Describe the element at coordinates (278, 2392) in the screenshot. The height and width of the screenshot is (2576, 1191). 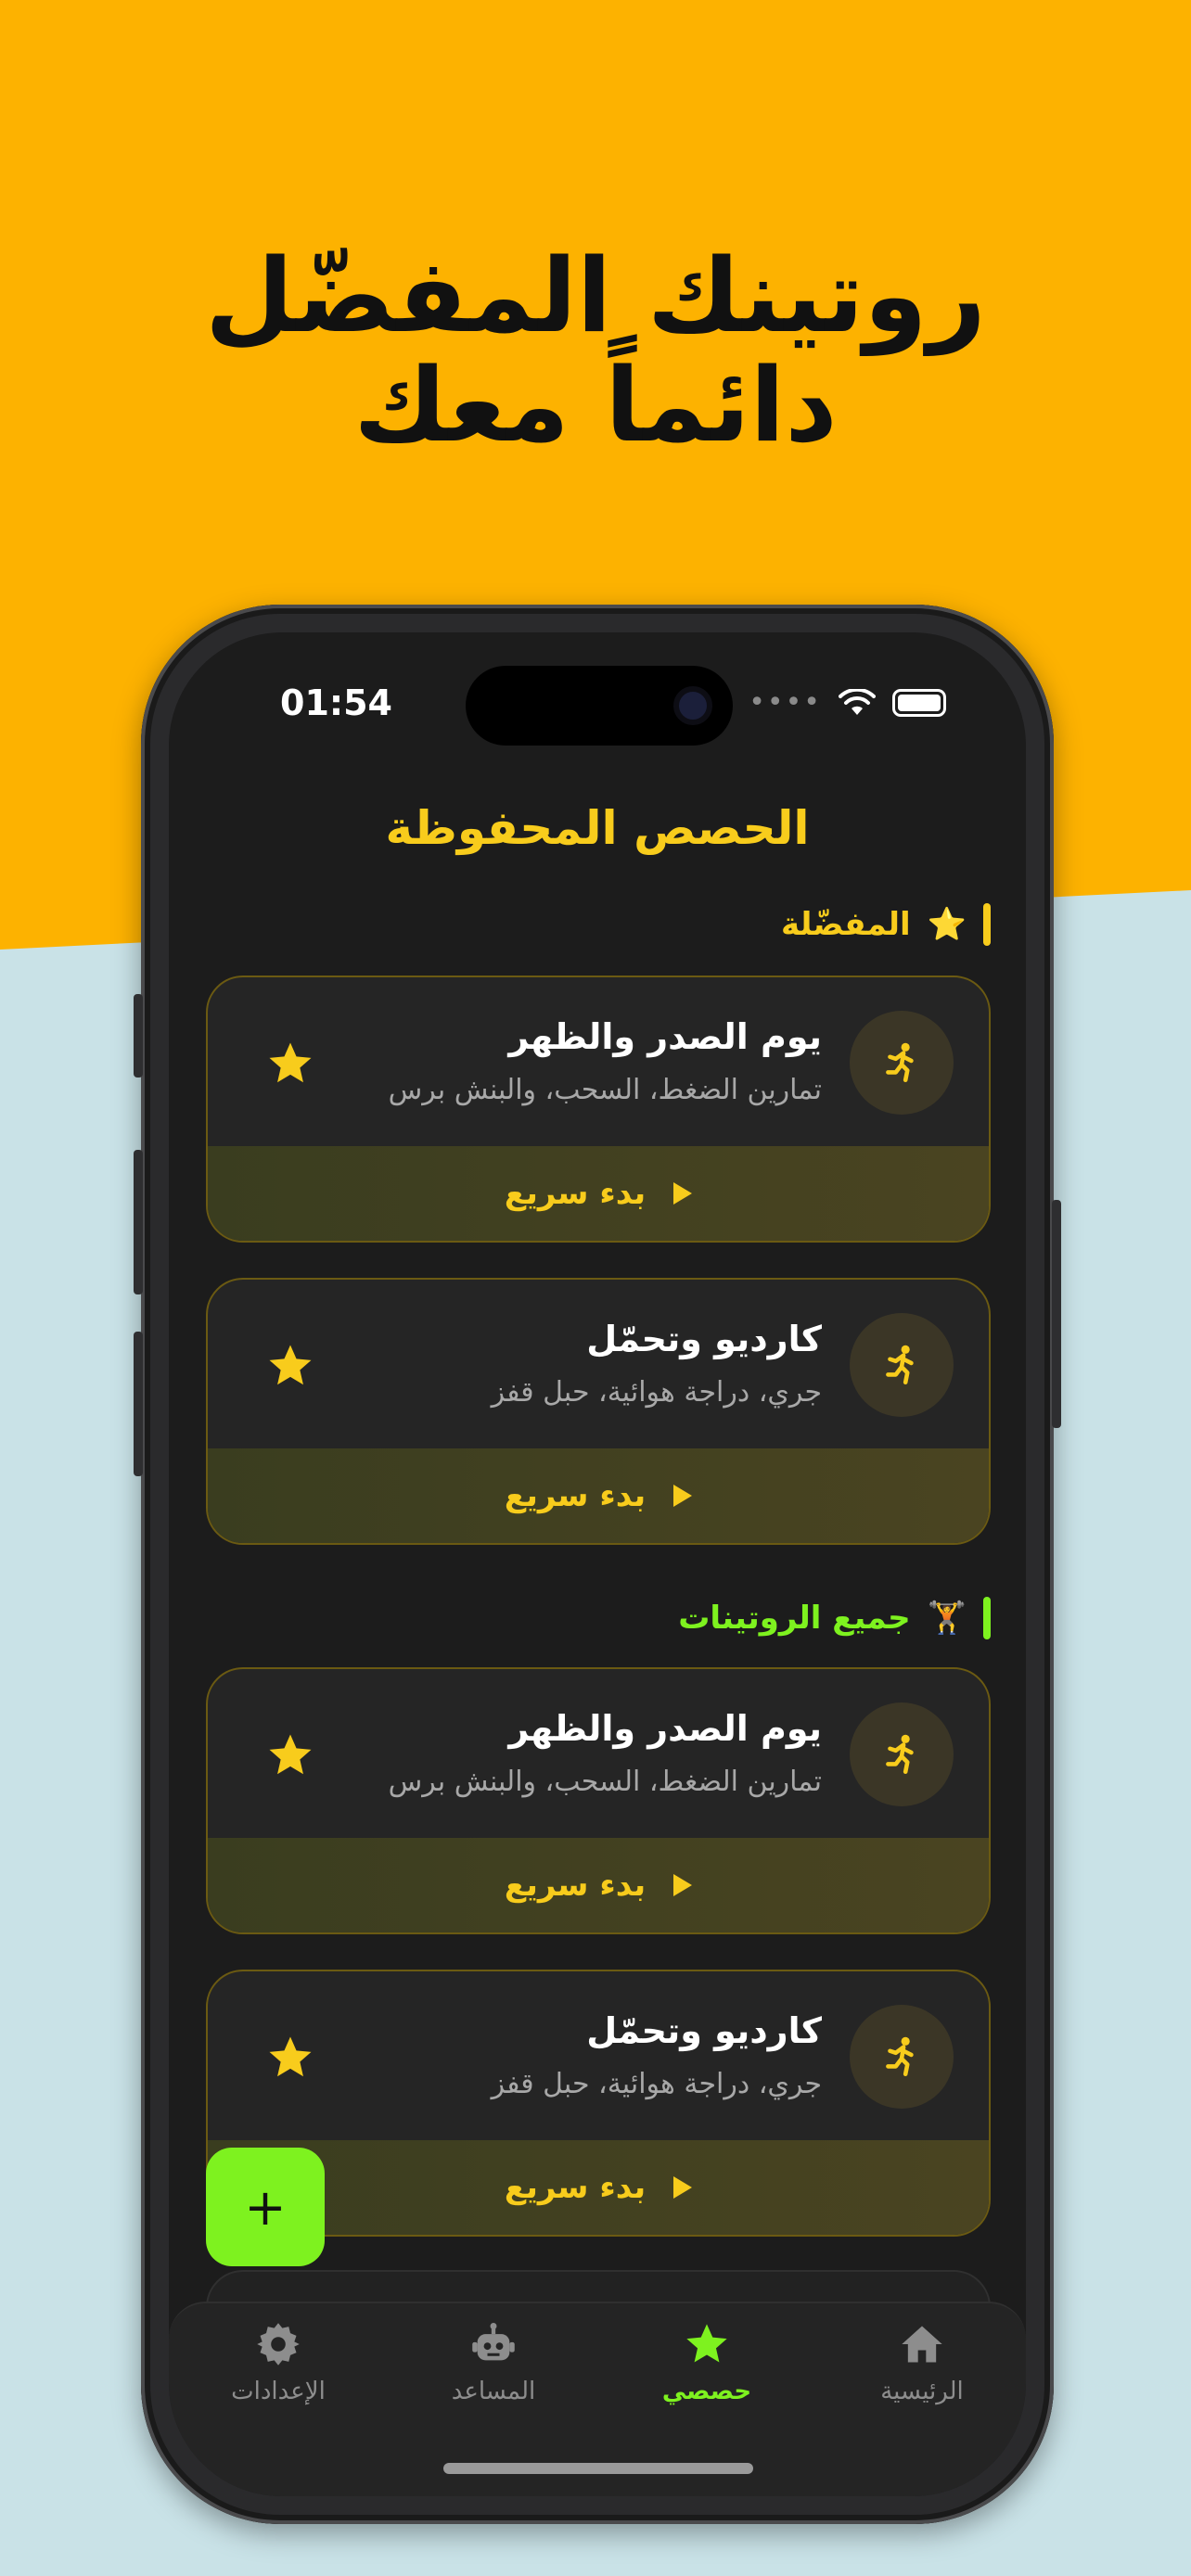
I see `tab-settings-label: الإعدادات` at that location.